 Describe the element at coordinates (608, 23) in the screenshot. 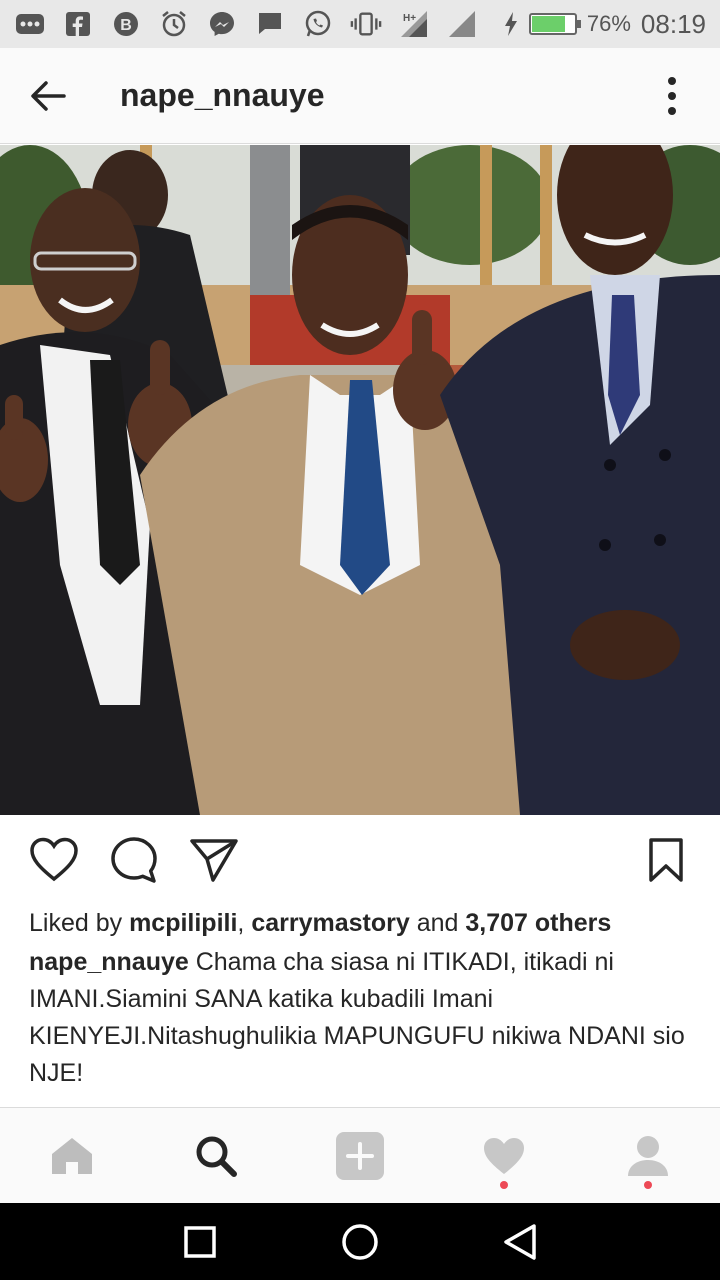

I see `battery-percent: 76%` at that location.